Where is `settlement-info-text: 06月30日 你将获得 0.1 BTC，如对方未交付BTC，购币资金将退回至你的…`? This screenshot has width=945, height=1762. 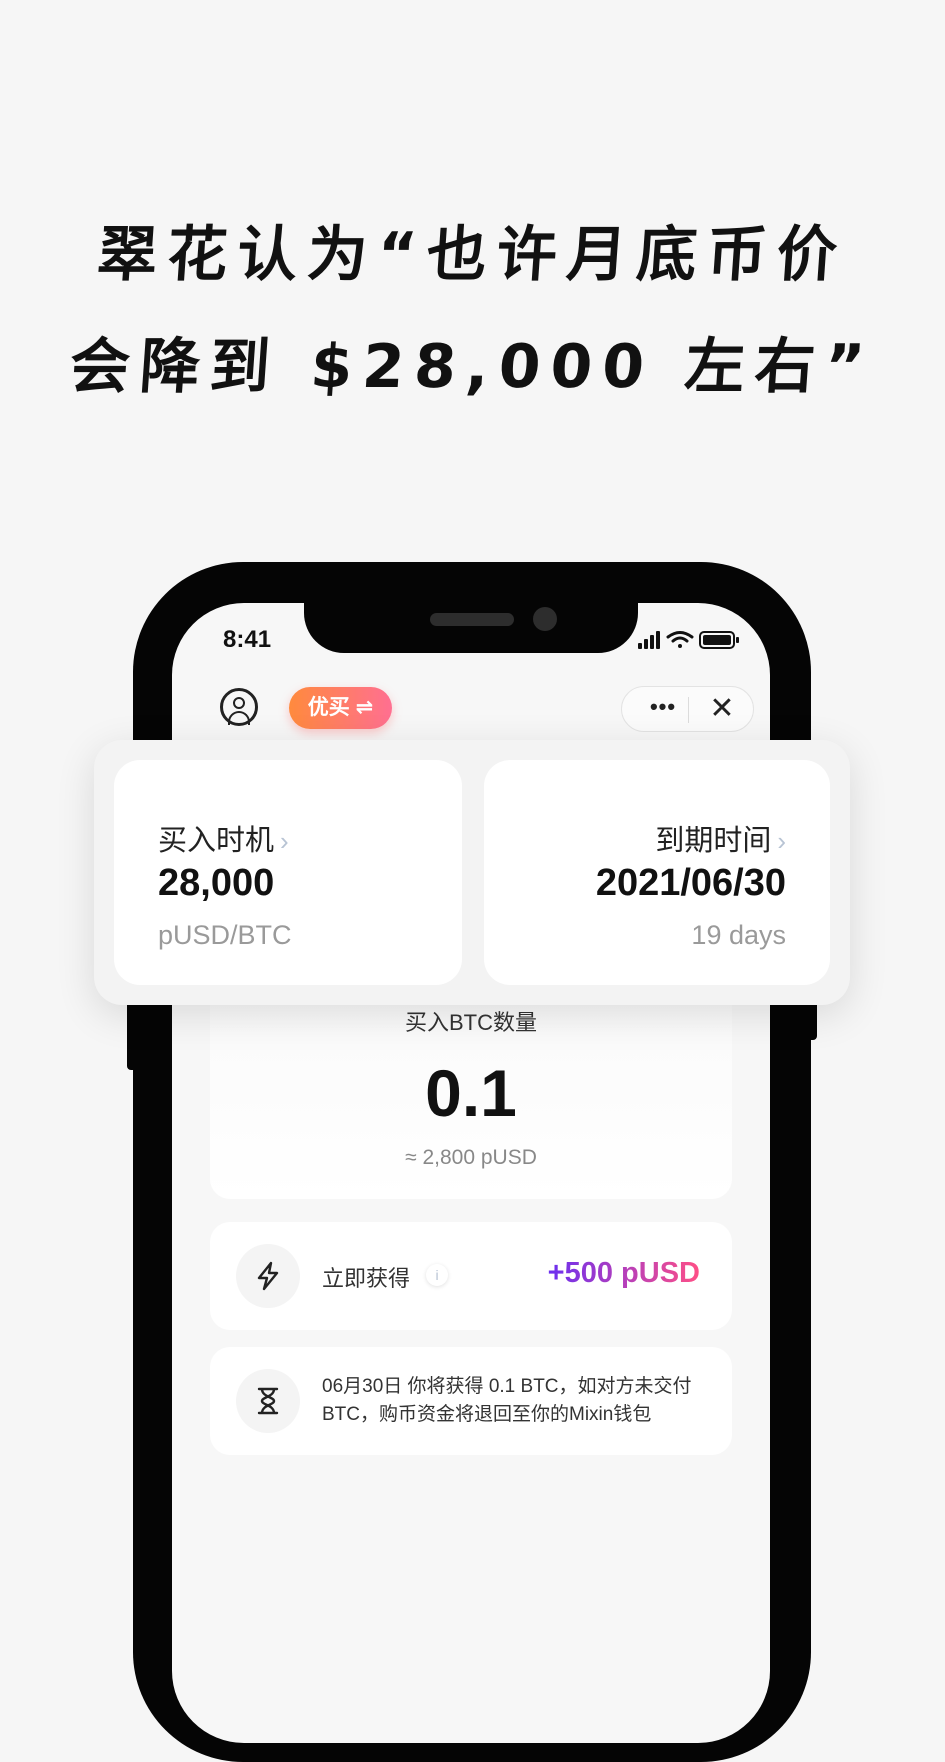 settlement-info-text: 06月30日 你将获得 0.1 BTC，如对方未交付BTC，购币资金将退回至你的… is located at coordinates (507, 1400).